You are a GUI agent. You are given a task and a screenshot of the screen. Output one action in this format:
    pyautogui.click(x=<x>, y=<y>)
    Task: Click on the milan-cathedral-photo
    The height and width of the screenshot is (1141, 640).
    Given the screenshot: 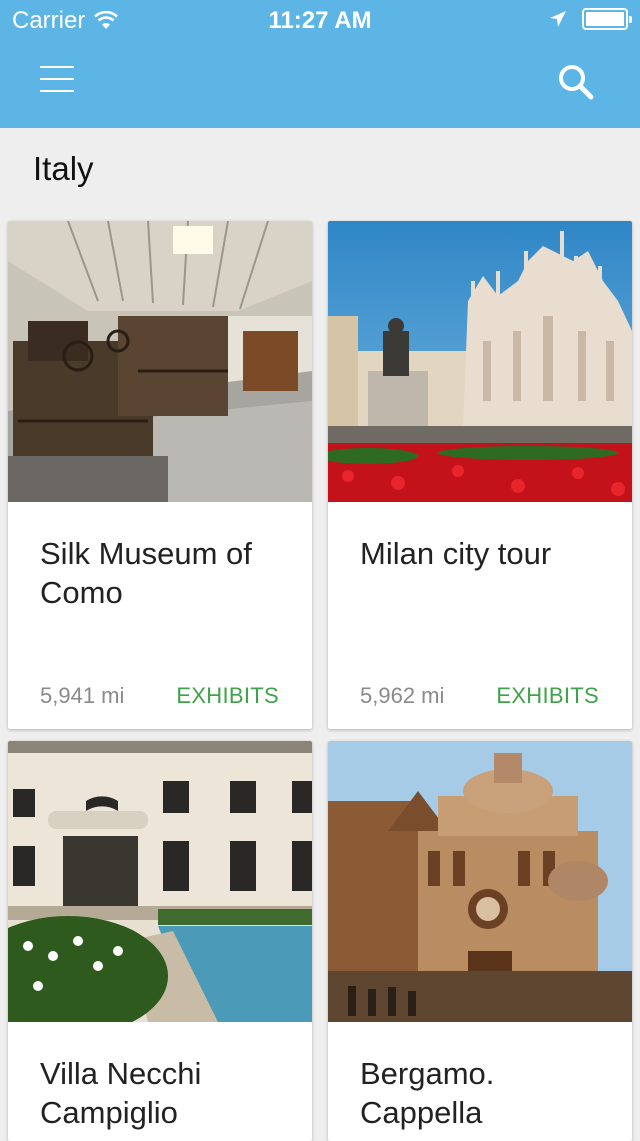 What is the action you would take?
    pyautogui.click(x=480, y=361)
    